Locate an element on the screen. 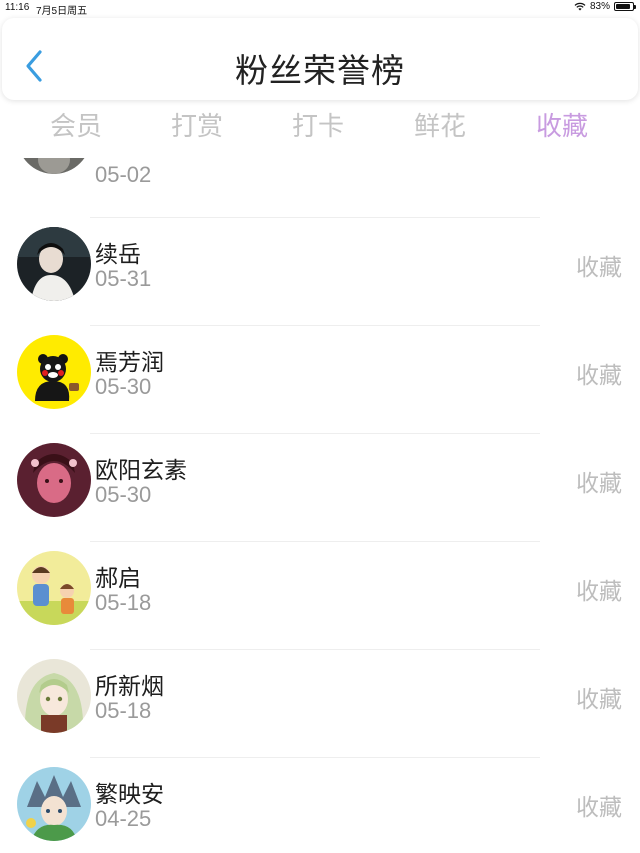 This screenshot has height=853, width=640. item-name: 繁映安 is located at coordinates (129, 795).